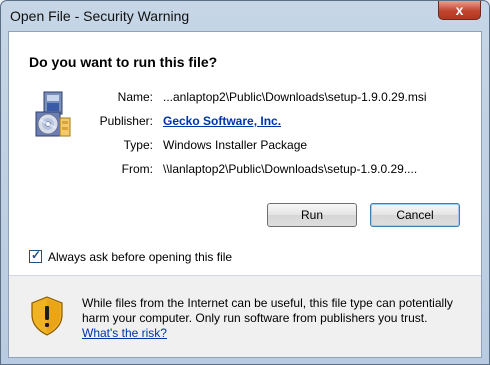 The width and height of the screenshot is (490, 365). What do you see at coordinates (245, 16) in the screenshot?
I see `title-bar: Open File - Security Warning x` at bounding box center [245, 16].